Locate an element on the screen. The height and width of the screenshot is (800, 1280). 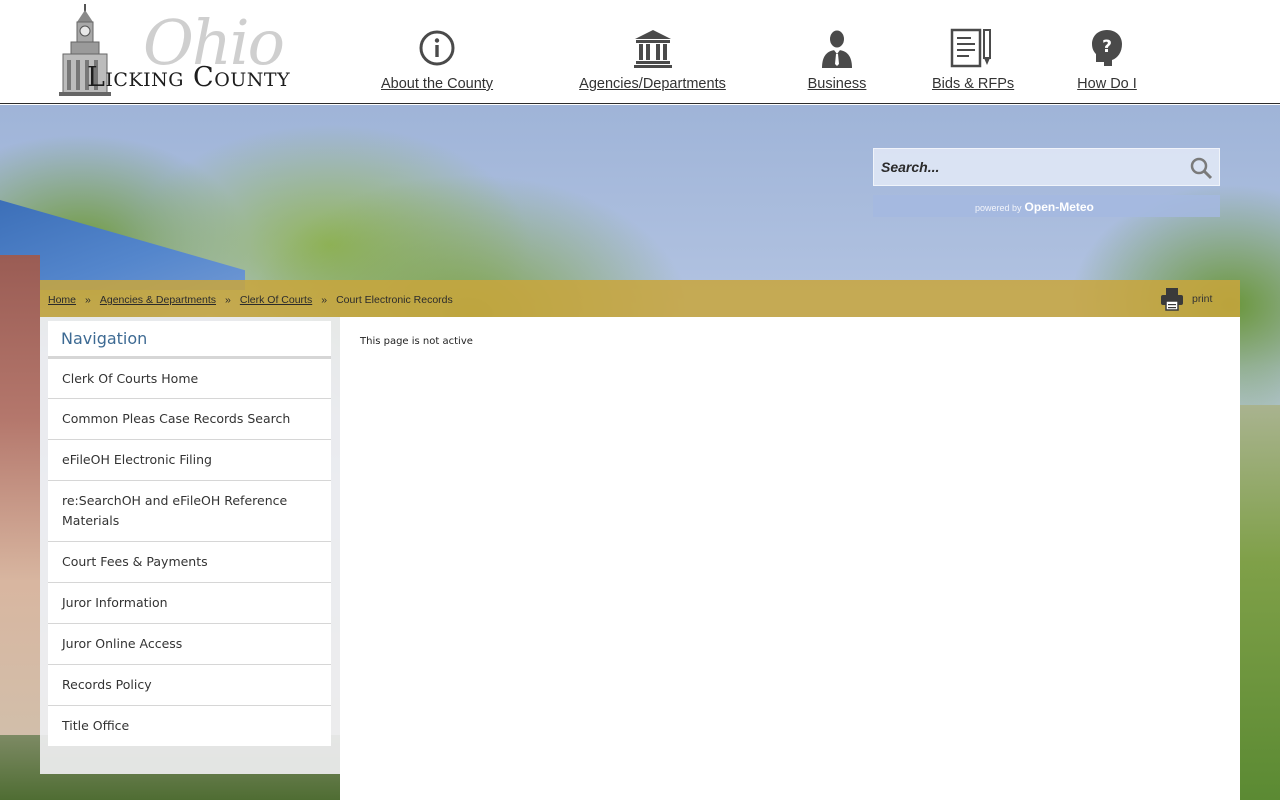
nav-label: About the County is located at coordinates (437, 84).